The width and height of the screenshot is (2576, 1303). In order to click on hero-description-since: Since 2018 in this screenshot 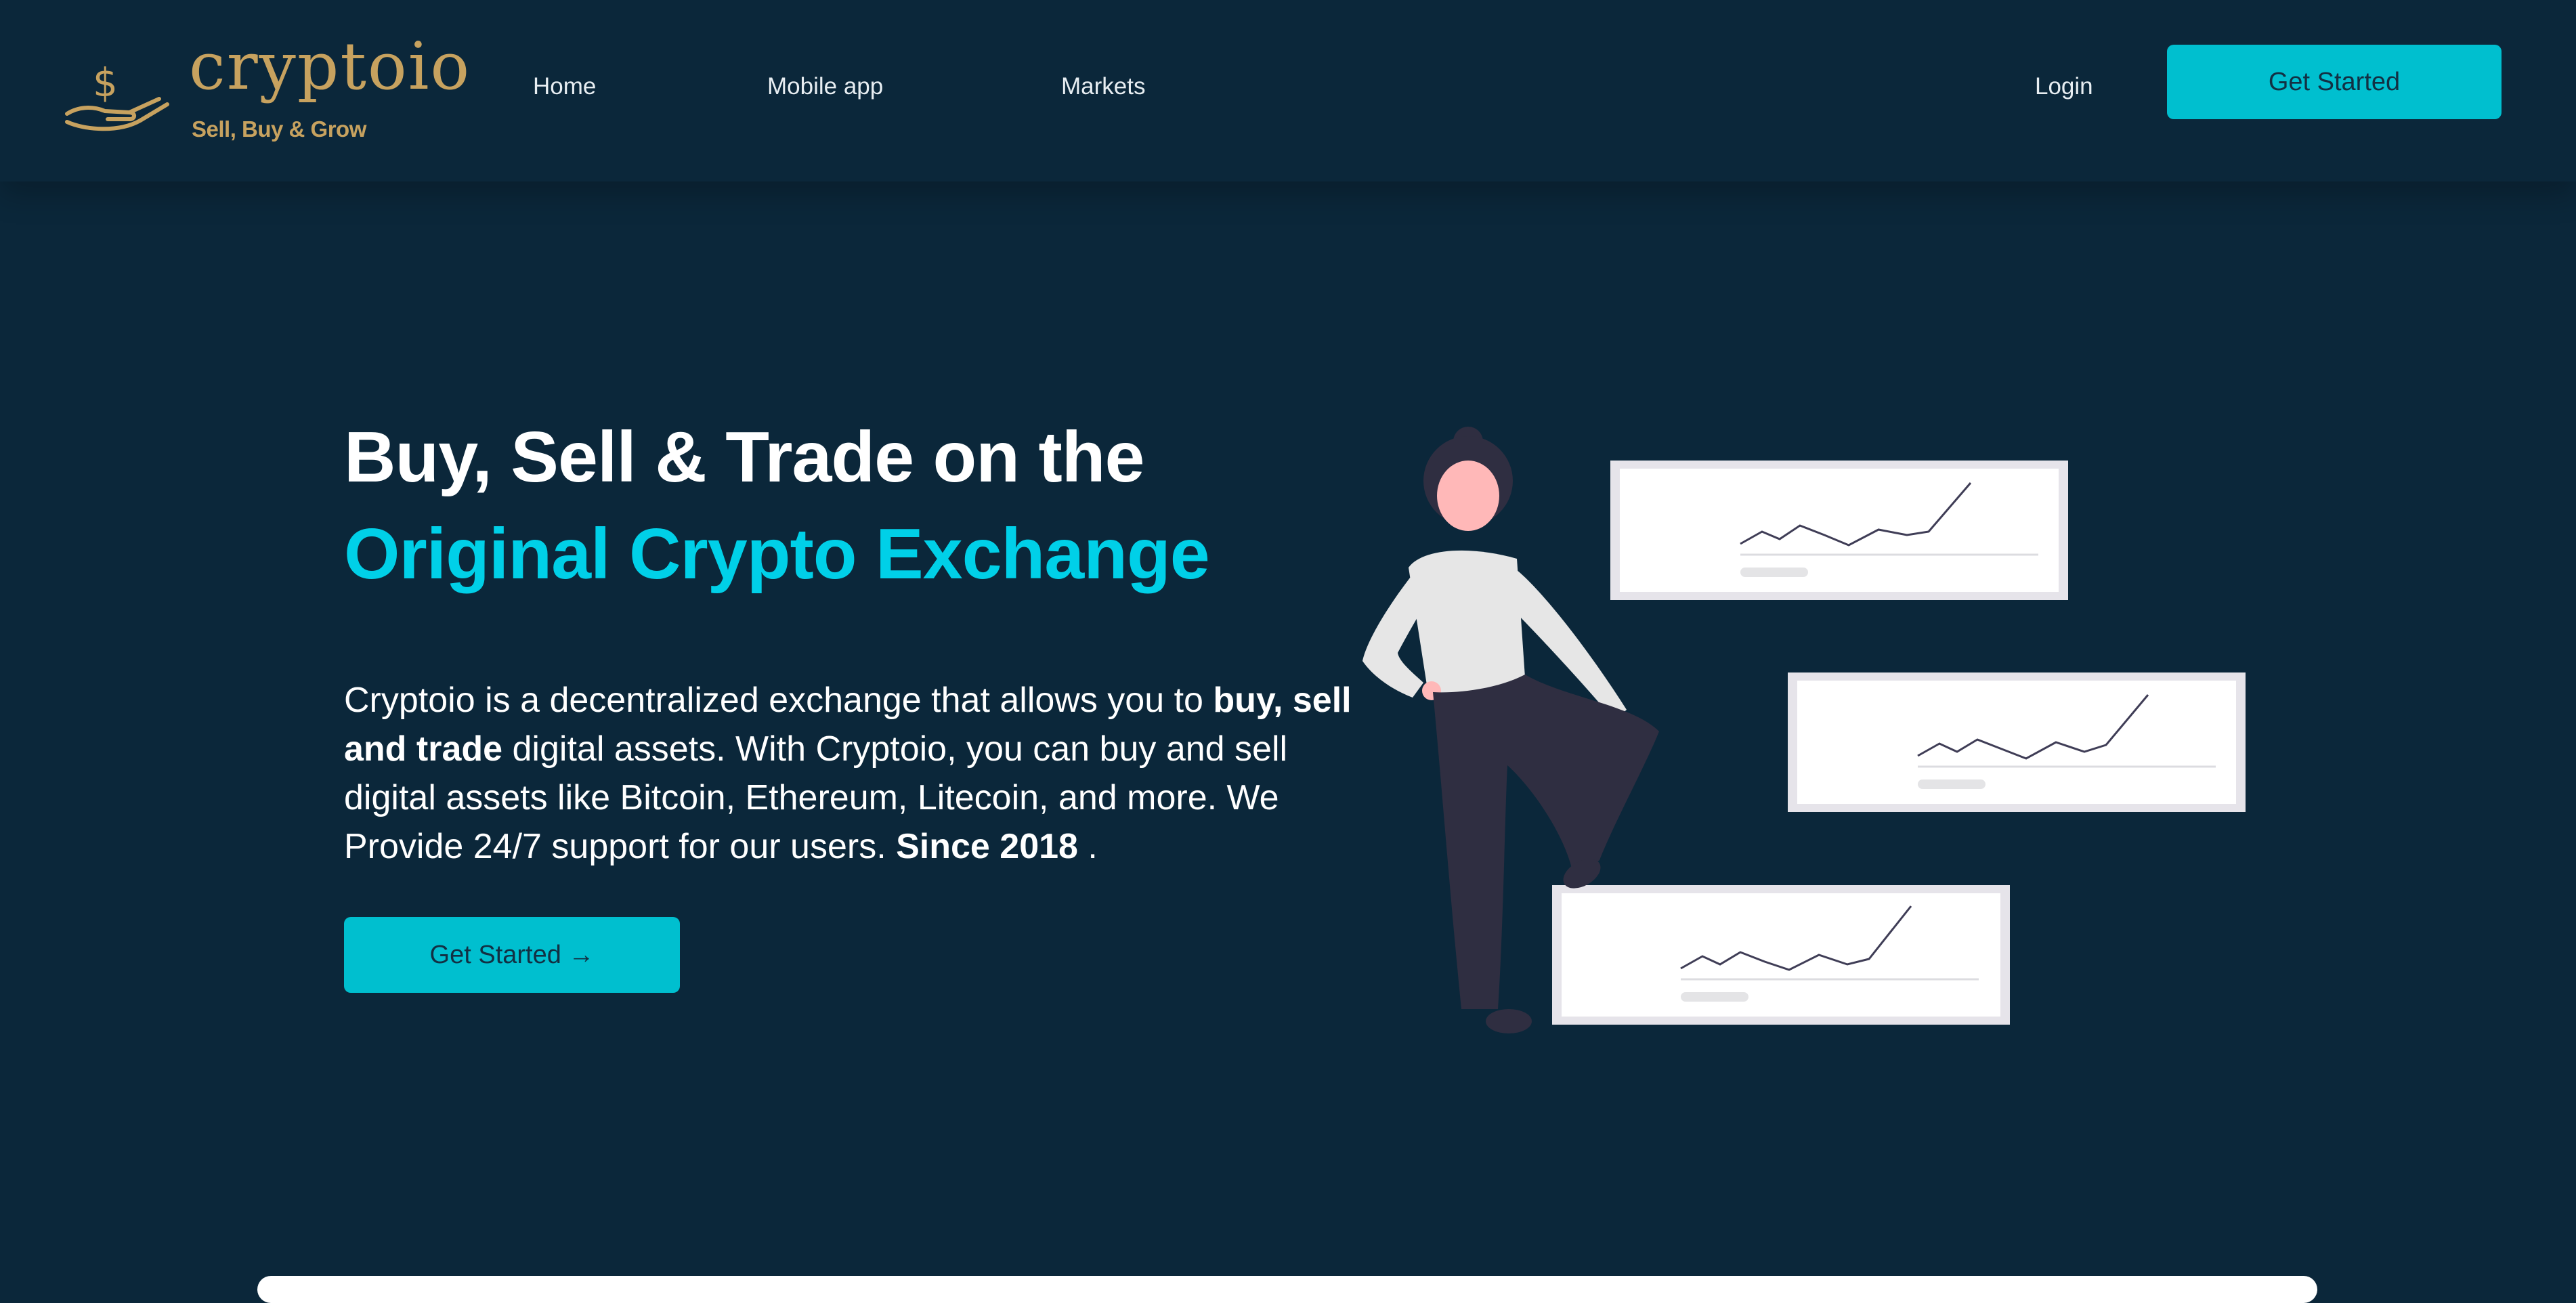, I will do `click(987, 847)`.